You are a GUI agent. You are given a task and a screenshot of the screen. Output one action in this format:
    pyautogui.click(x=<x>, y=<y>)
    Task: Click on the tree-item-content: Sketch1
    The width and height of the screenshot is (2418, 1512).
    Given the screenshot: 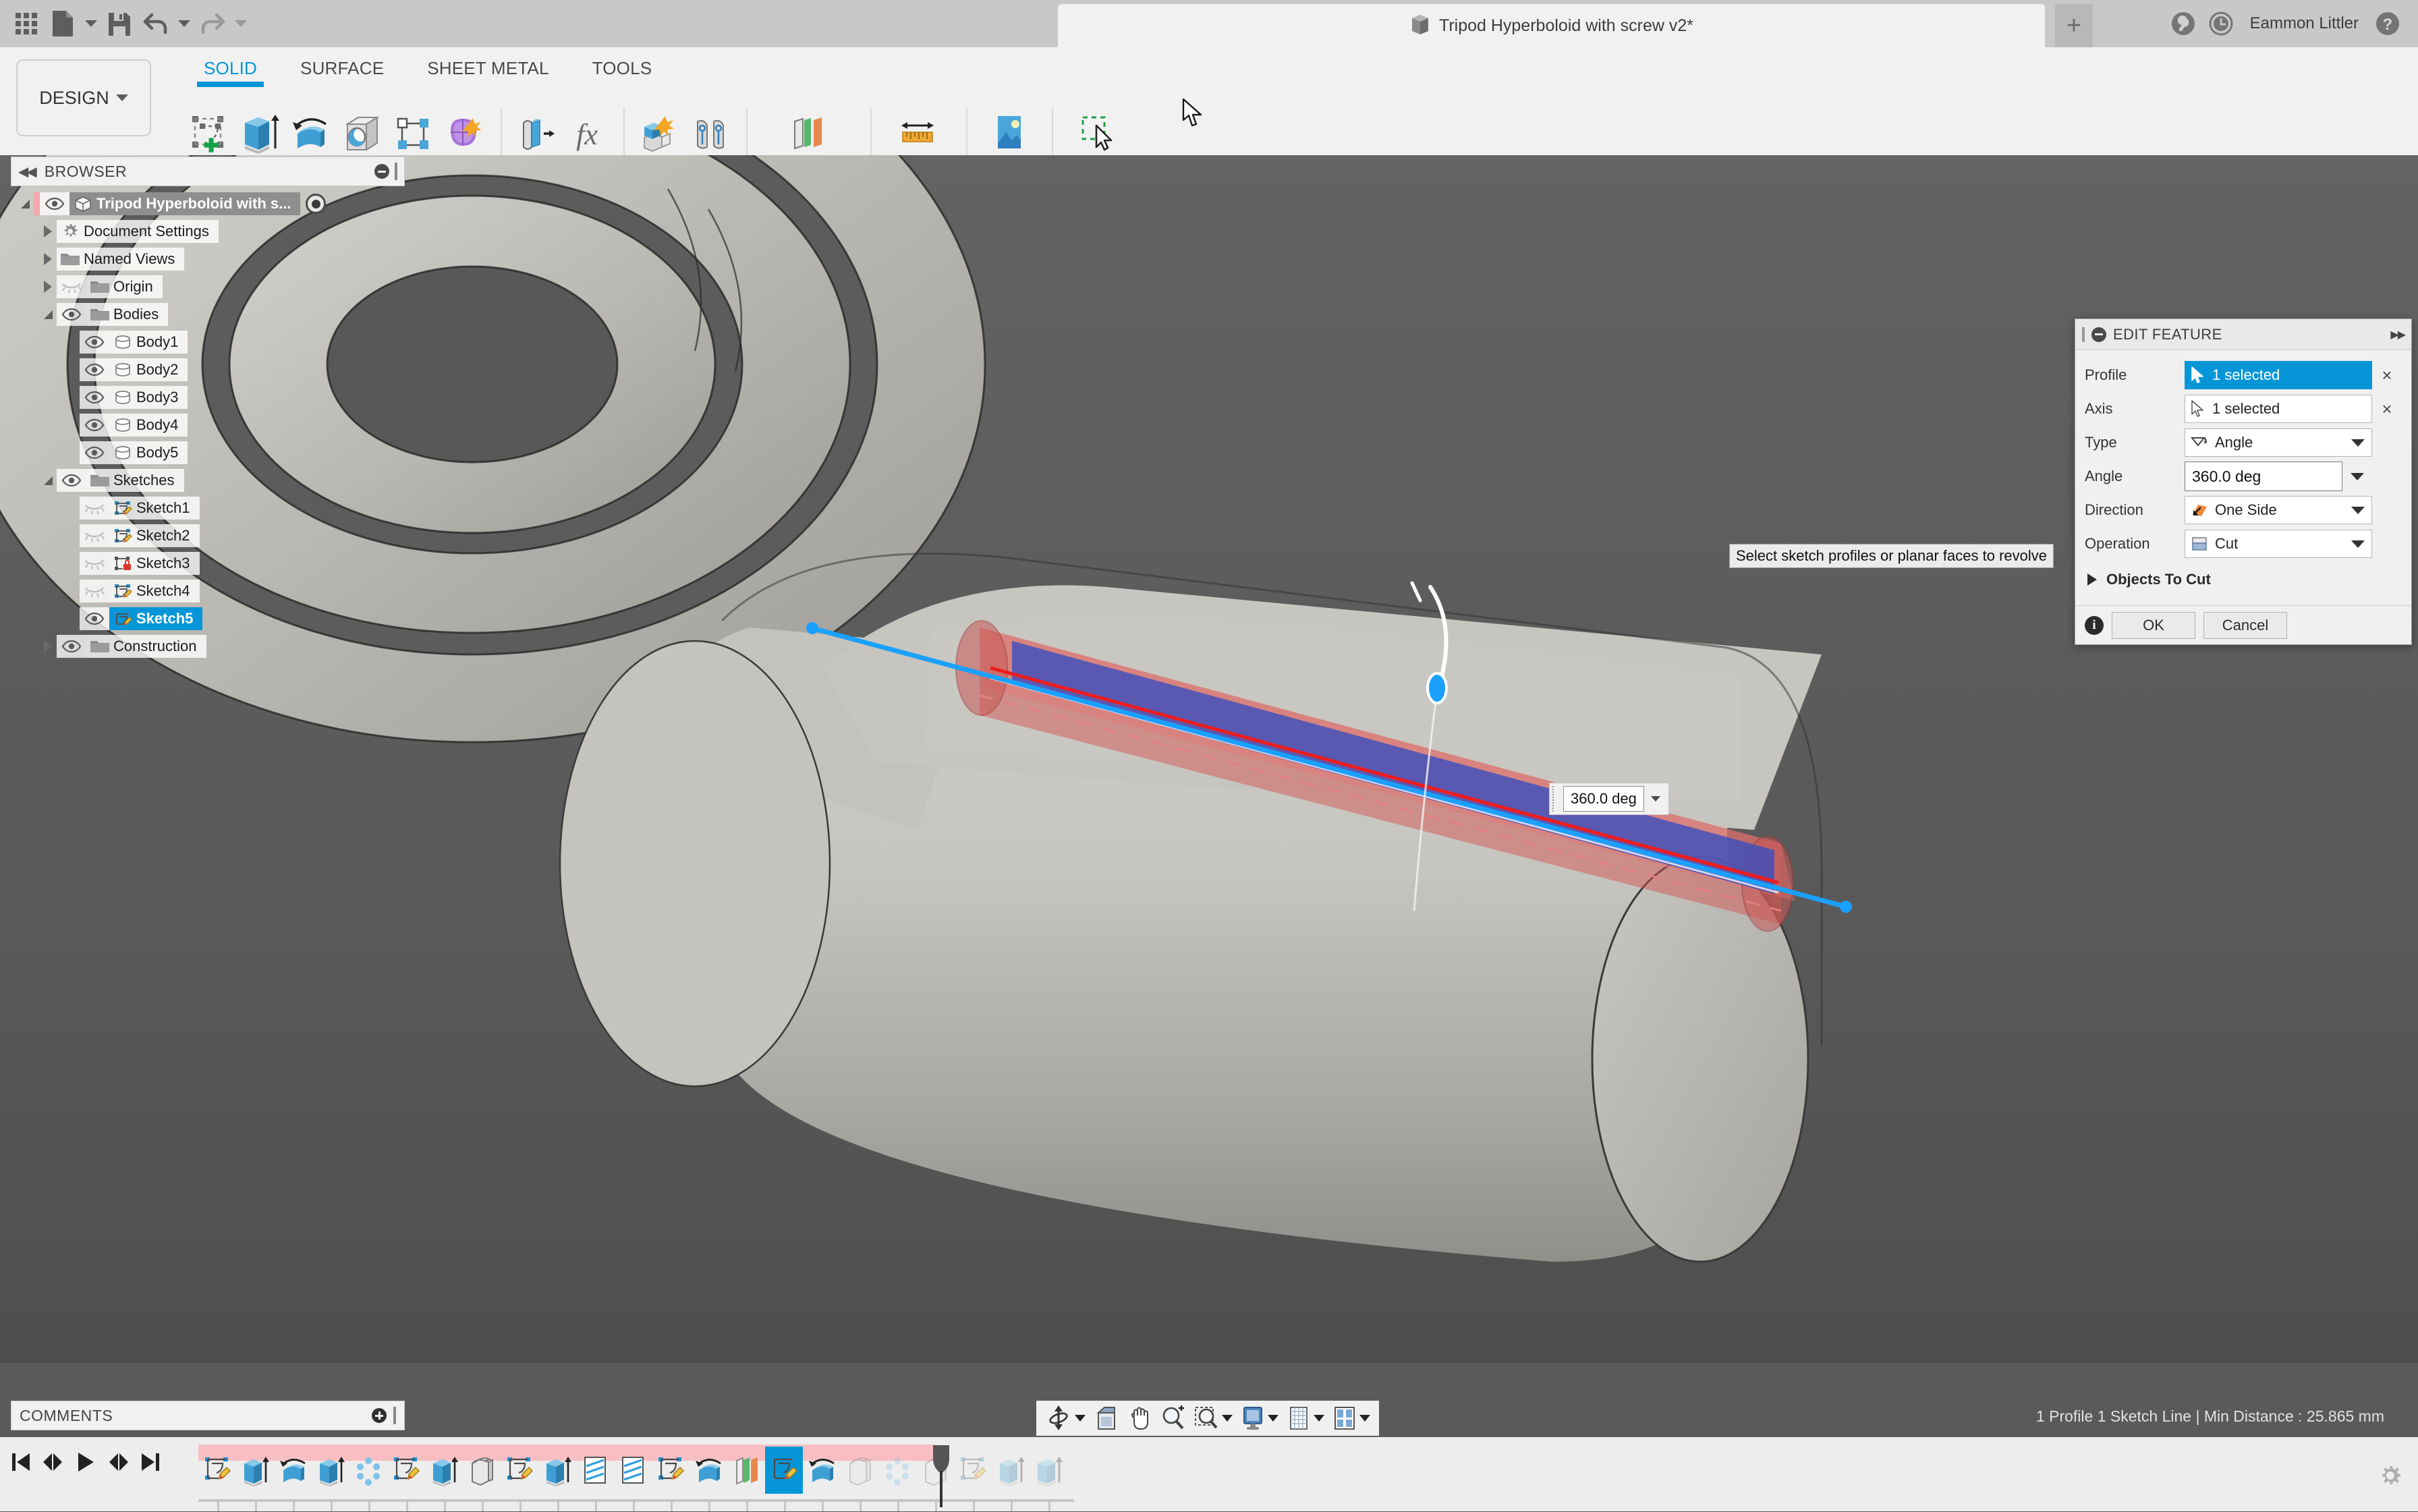 What is the action you would take?
    pyautogui.click(x=154, y=508)
    